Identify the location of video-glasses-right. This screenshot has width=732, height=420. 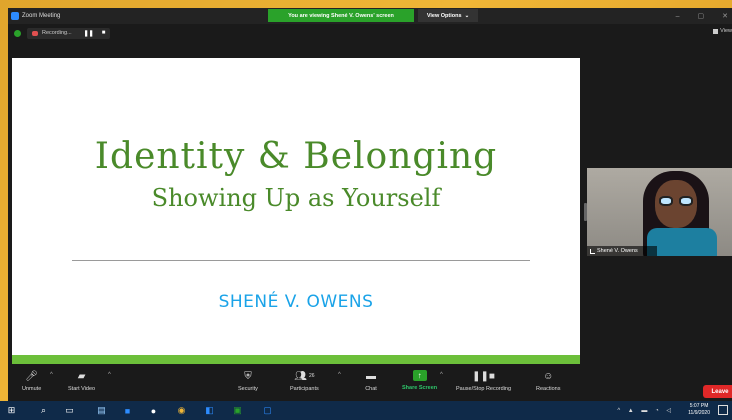
(686, 201).